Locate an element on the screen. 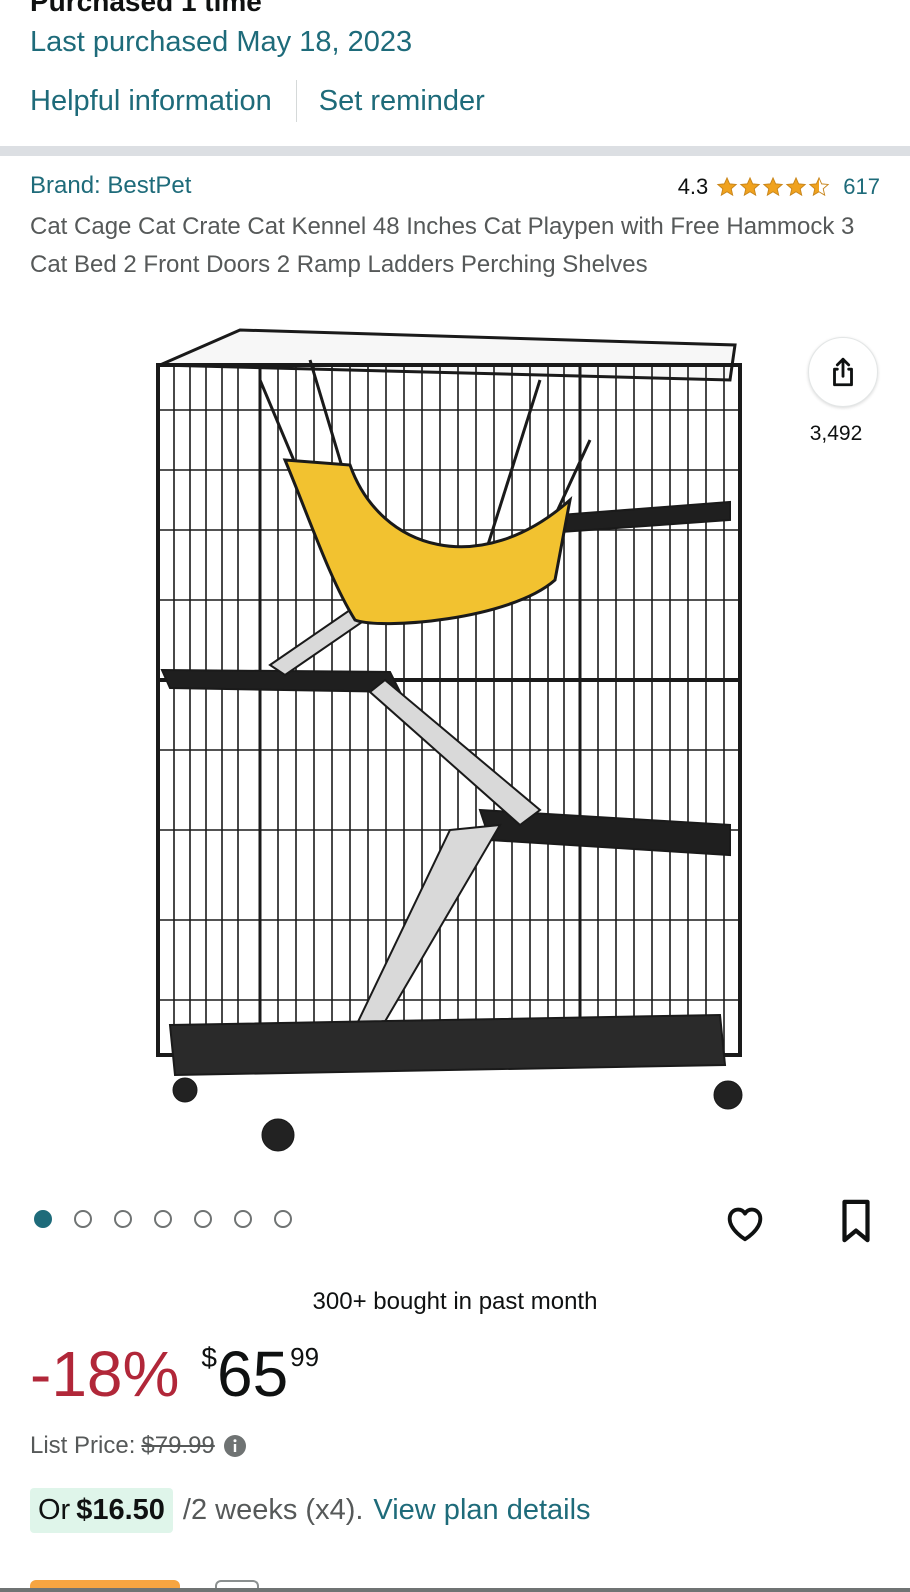 Image resolution: width=910 pixels, height=1592 pixels. share-button is located at coordinates (843, 372).